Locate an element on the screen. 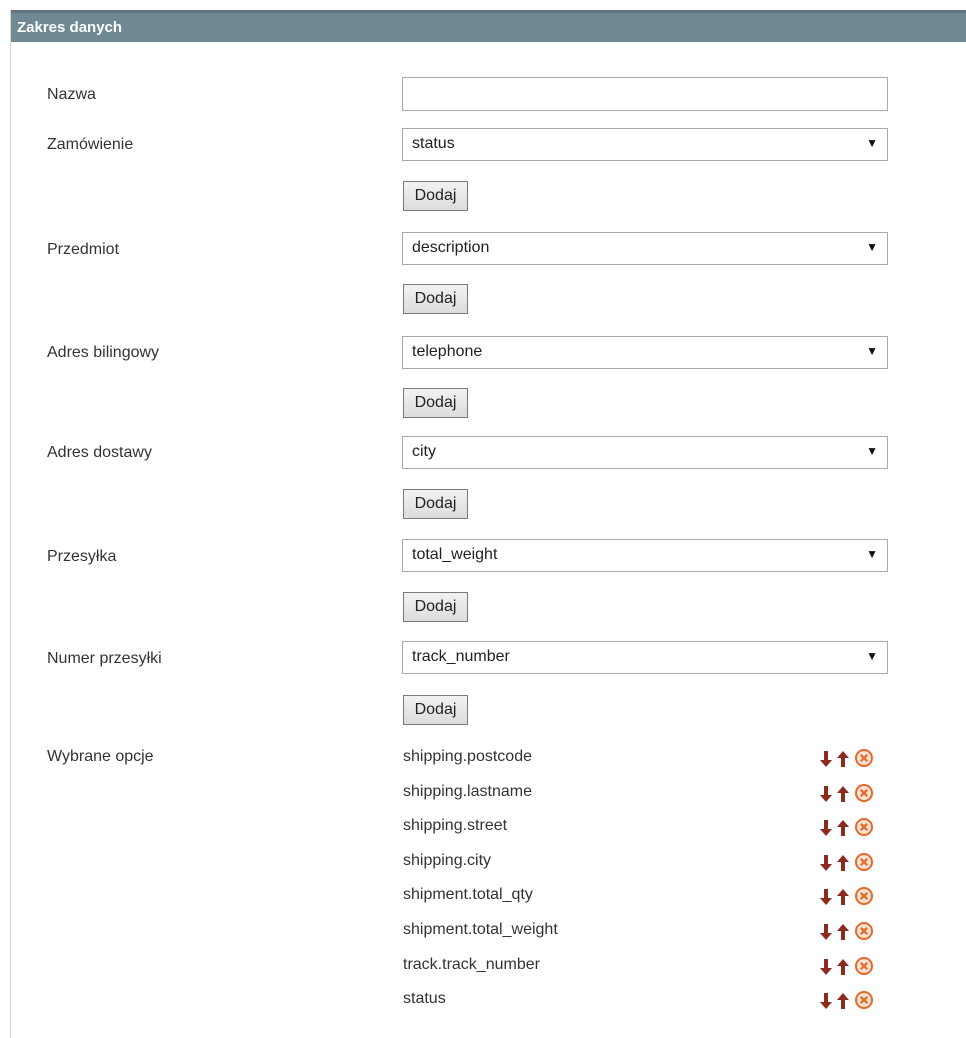 The image size is (966, 1038). order-select: status ▼ is located at coordinates (645, 144).